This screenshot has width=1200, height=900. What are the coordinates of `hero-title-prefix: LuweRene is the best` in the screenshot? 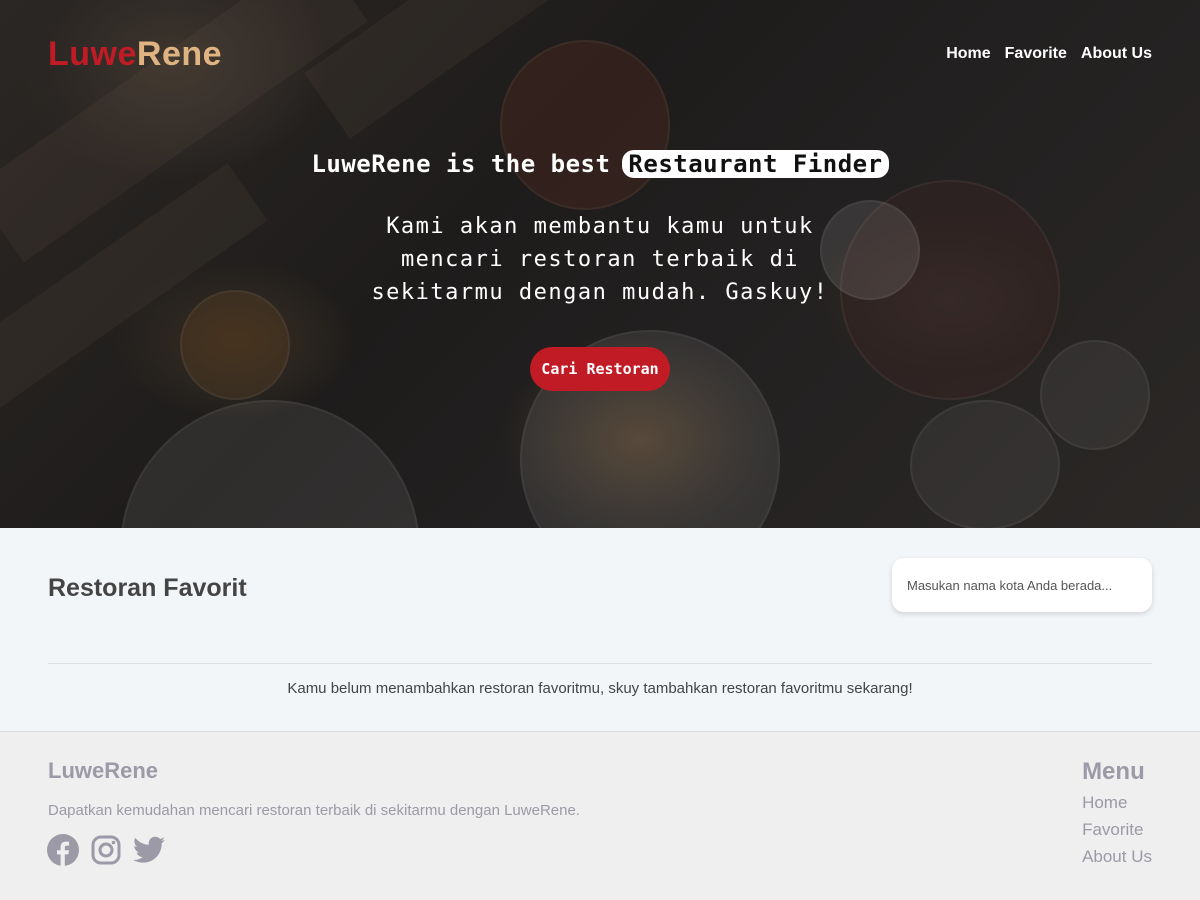 It's located at (461, 164).